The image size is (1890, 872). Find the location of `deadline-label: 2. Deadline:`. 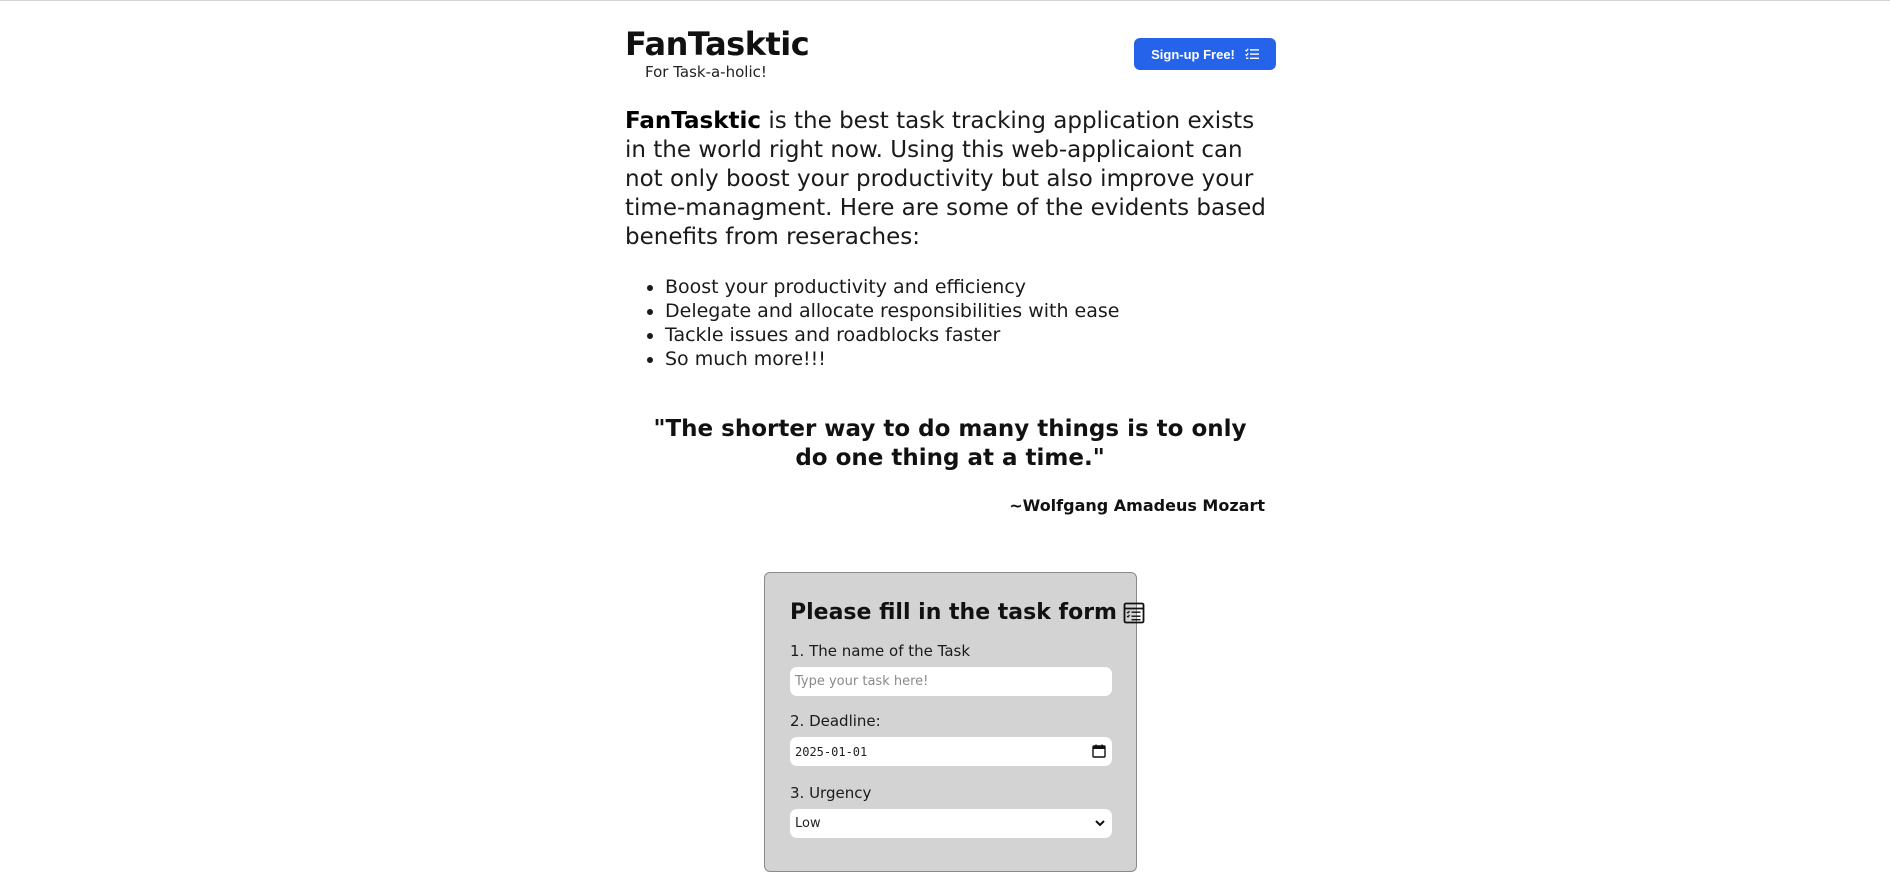

deadline-label: 2. Deadline: is located at coordinates (835, 721).